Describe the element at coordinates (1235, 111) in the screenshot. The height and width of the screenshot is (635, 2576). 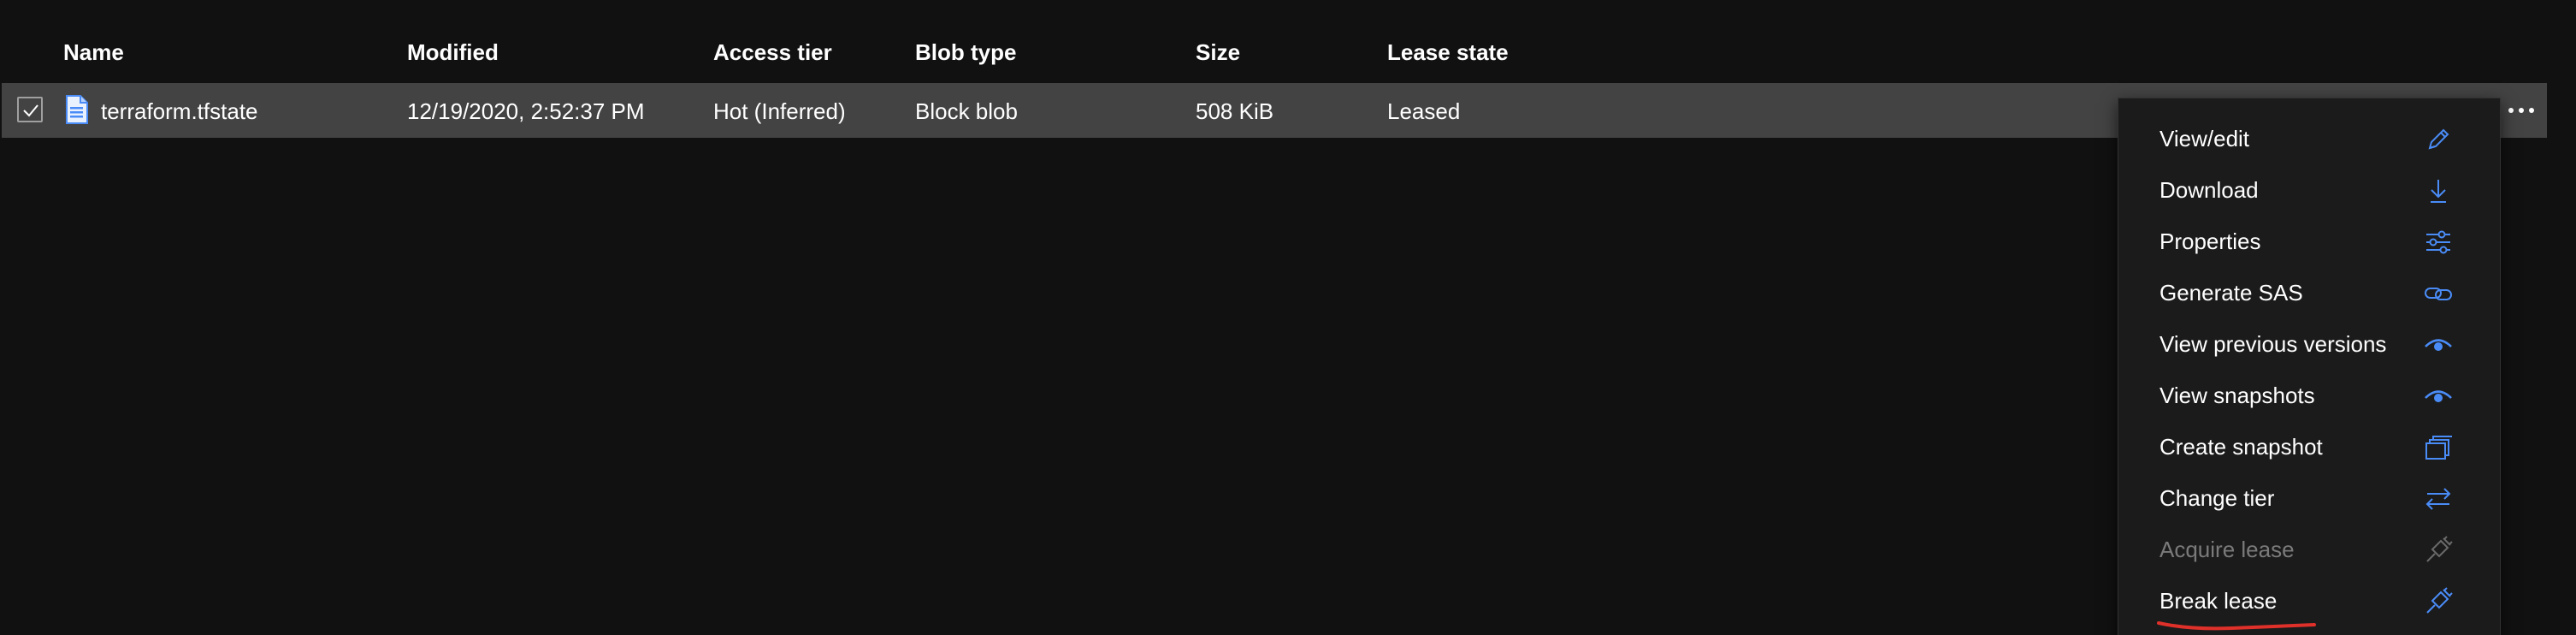
I see `cell-size: 508 KiB` at that location.